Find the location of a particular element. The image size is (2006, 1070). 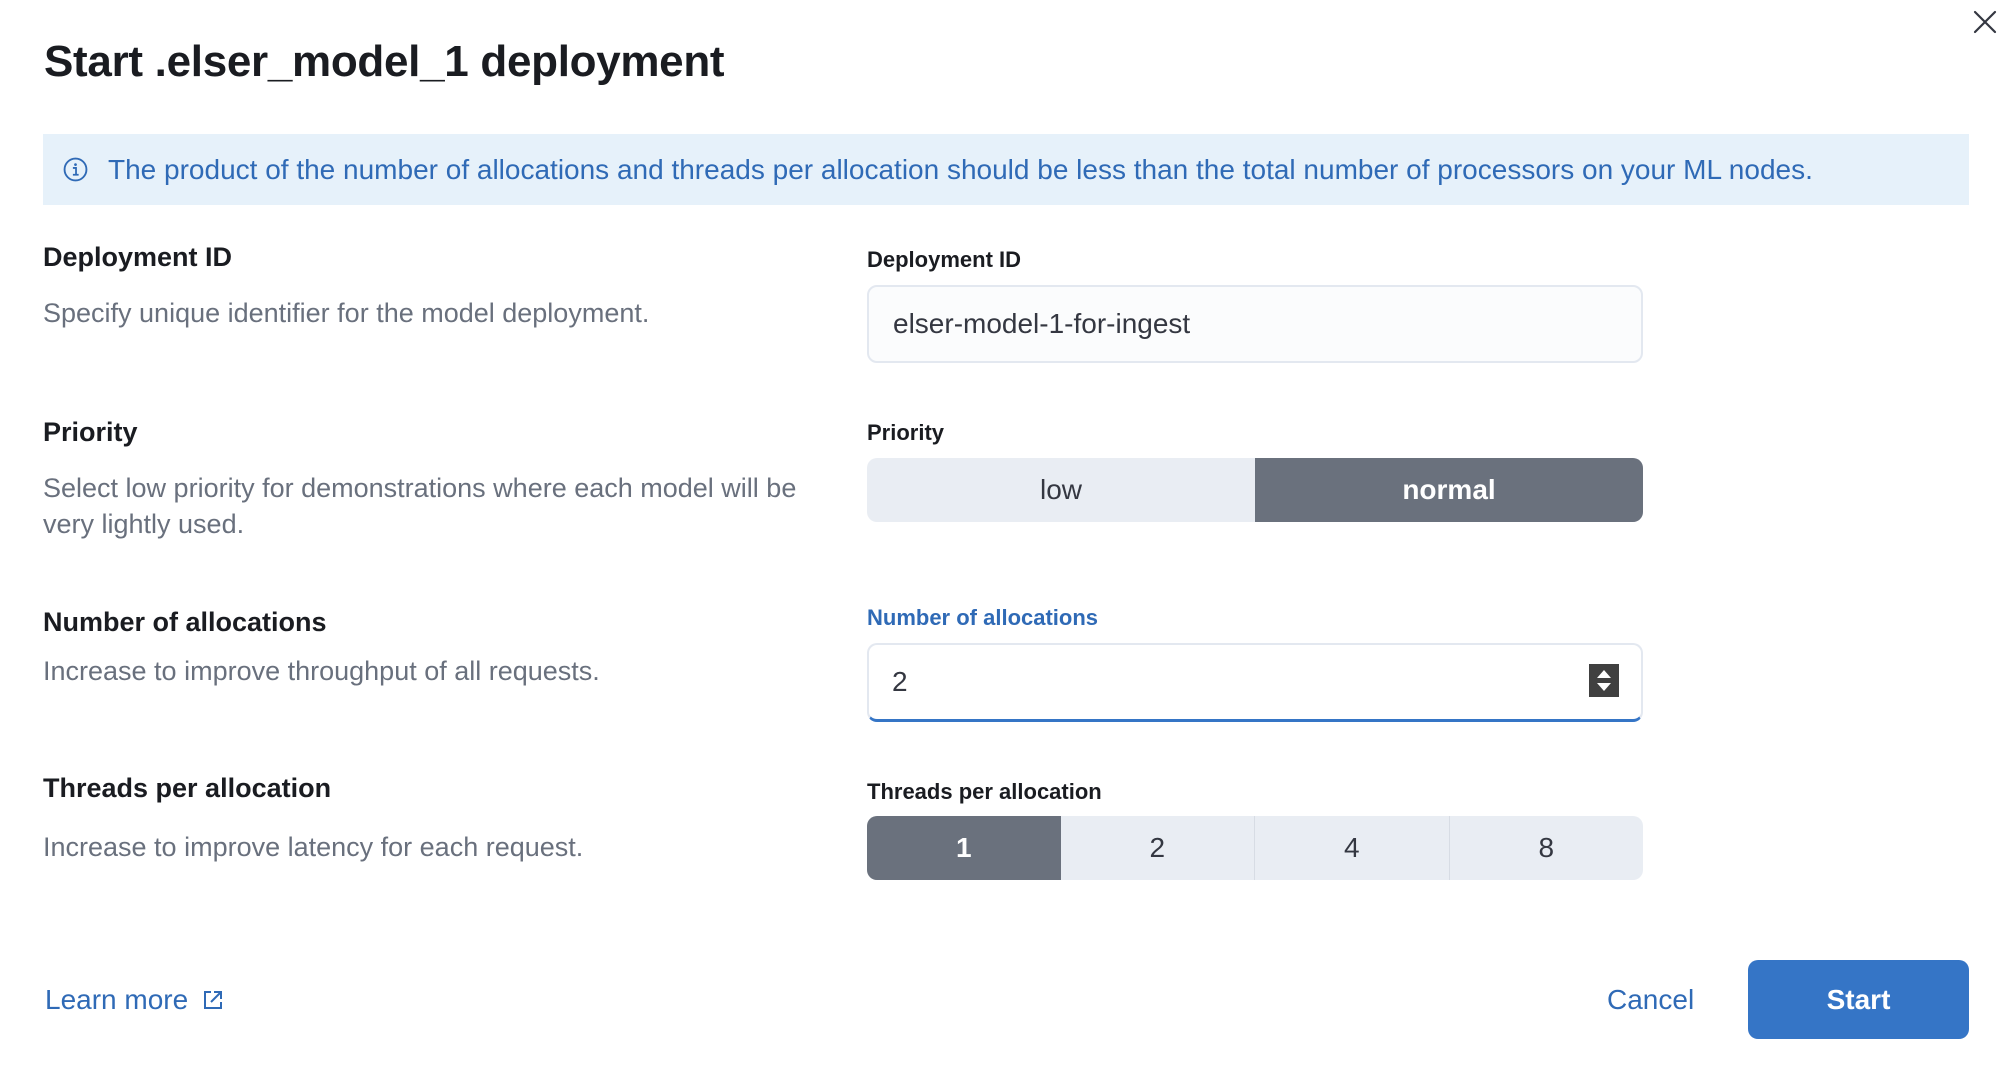

allocations-label: Number of allocations is located at coordinates (983, 617).